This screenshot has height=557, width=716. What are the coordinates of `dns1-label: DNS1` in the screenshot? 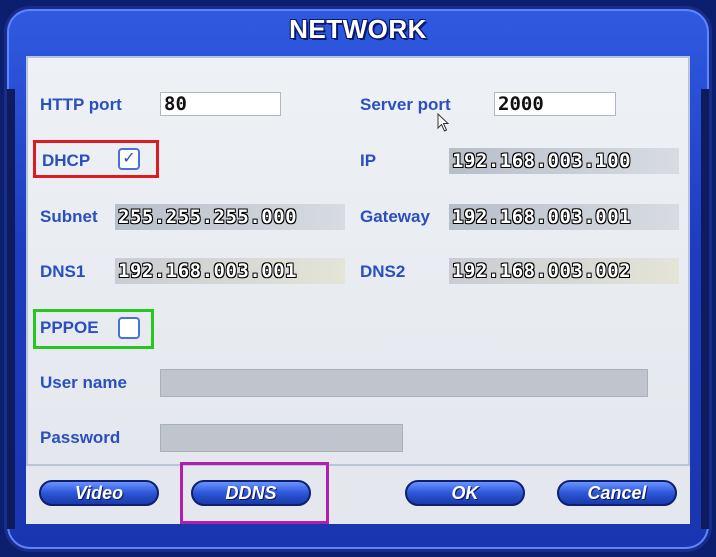 It's located at (63, 271).